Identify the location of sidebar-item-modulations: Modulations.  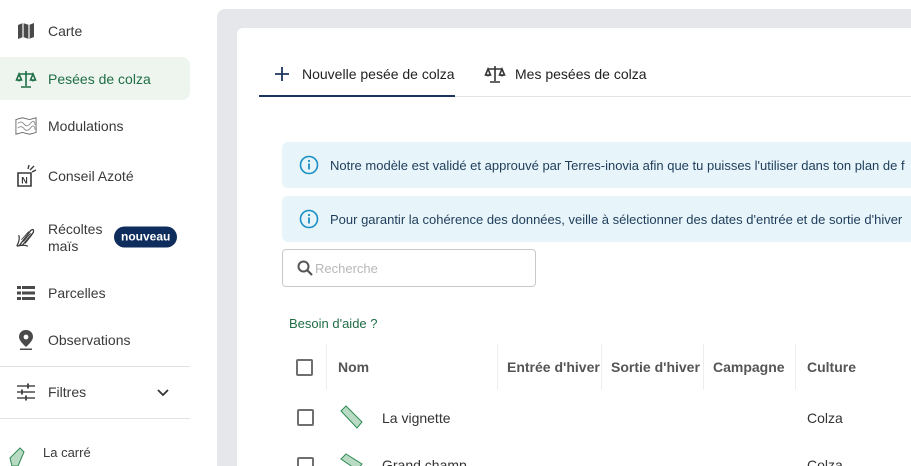
(95, 125).